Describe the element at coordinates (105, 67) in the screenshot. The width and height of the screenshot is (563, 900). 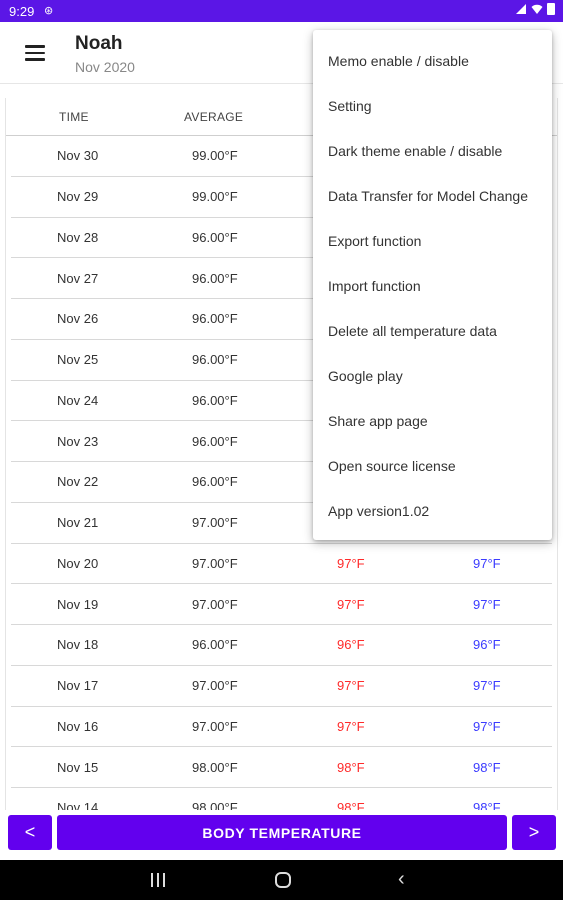
I see `page-subtitle: Nov 2020` at that location.